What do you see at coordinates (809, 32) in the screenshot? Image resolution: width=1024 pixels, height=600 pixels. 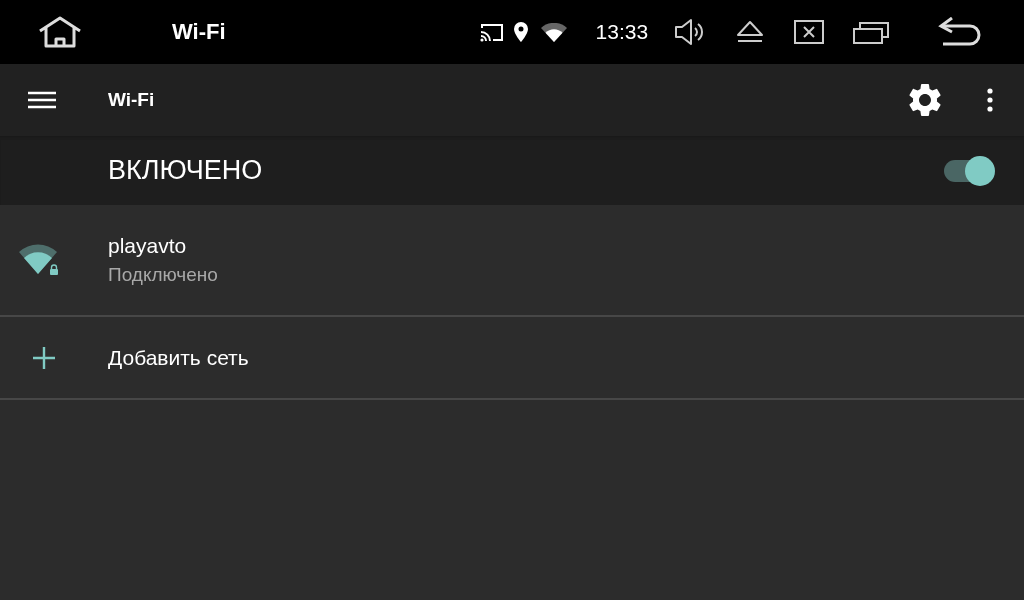 I see `close-icon` at bounding box center [809, 32].